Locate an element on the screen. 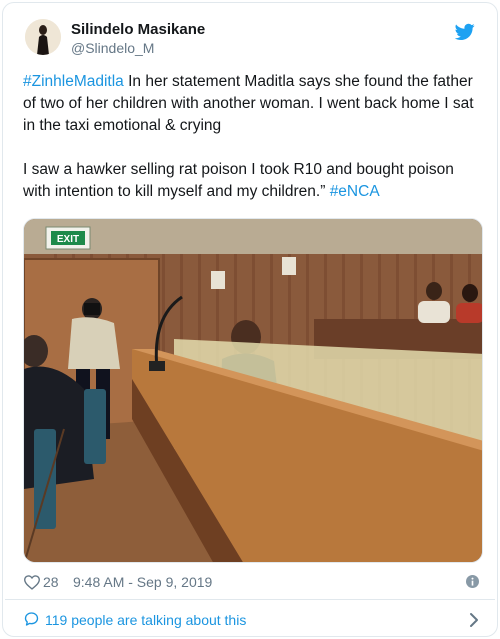 This screenshot has width=500, height=639. like-count: 28 is located at coordinates (51, 582).